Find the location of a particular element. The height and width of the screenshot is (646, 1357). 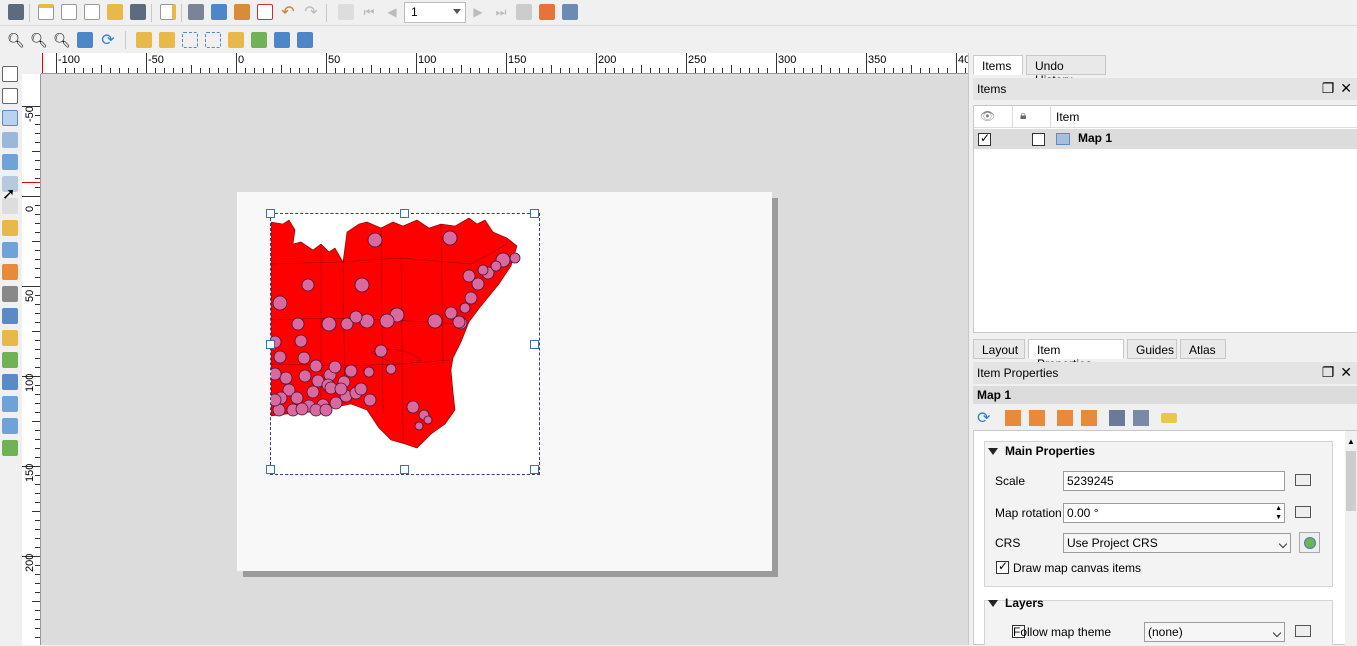

export-pdf-icon is located at coordinates (265, 12).